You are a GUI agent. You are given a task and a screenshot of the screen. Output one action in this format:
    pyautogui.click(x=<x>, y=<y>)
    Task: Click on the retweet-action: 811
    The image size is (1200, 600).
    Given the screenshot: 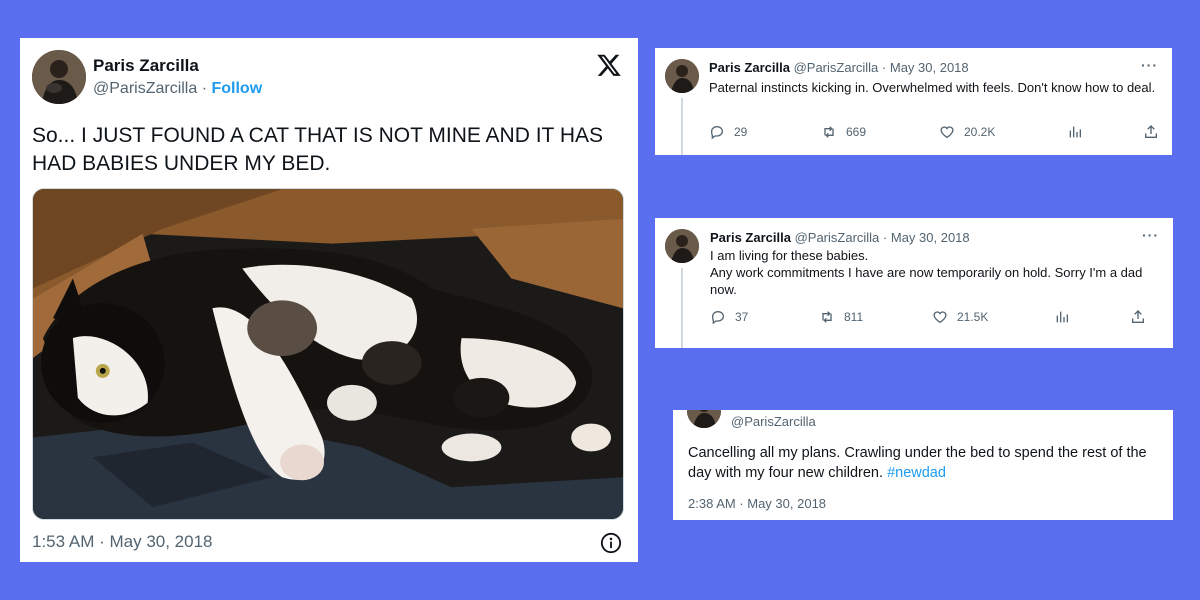 What is the action you would take?
    pyautogui.click(x=841, y=317)
    